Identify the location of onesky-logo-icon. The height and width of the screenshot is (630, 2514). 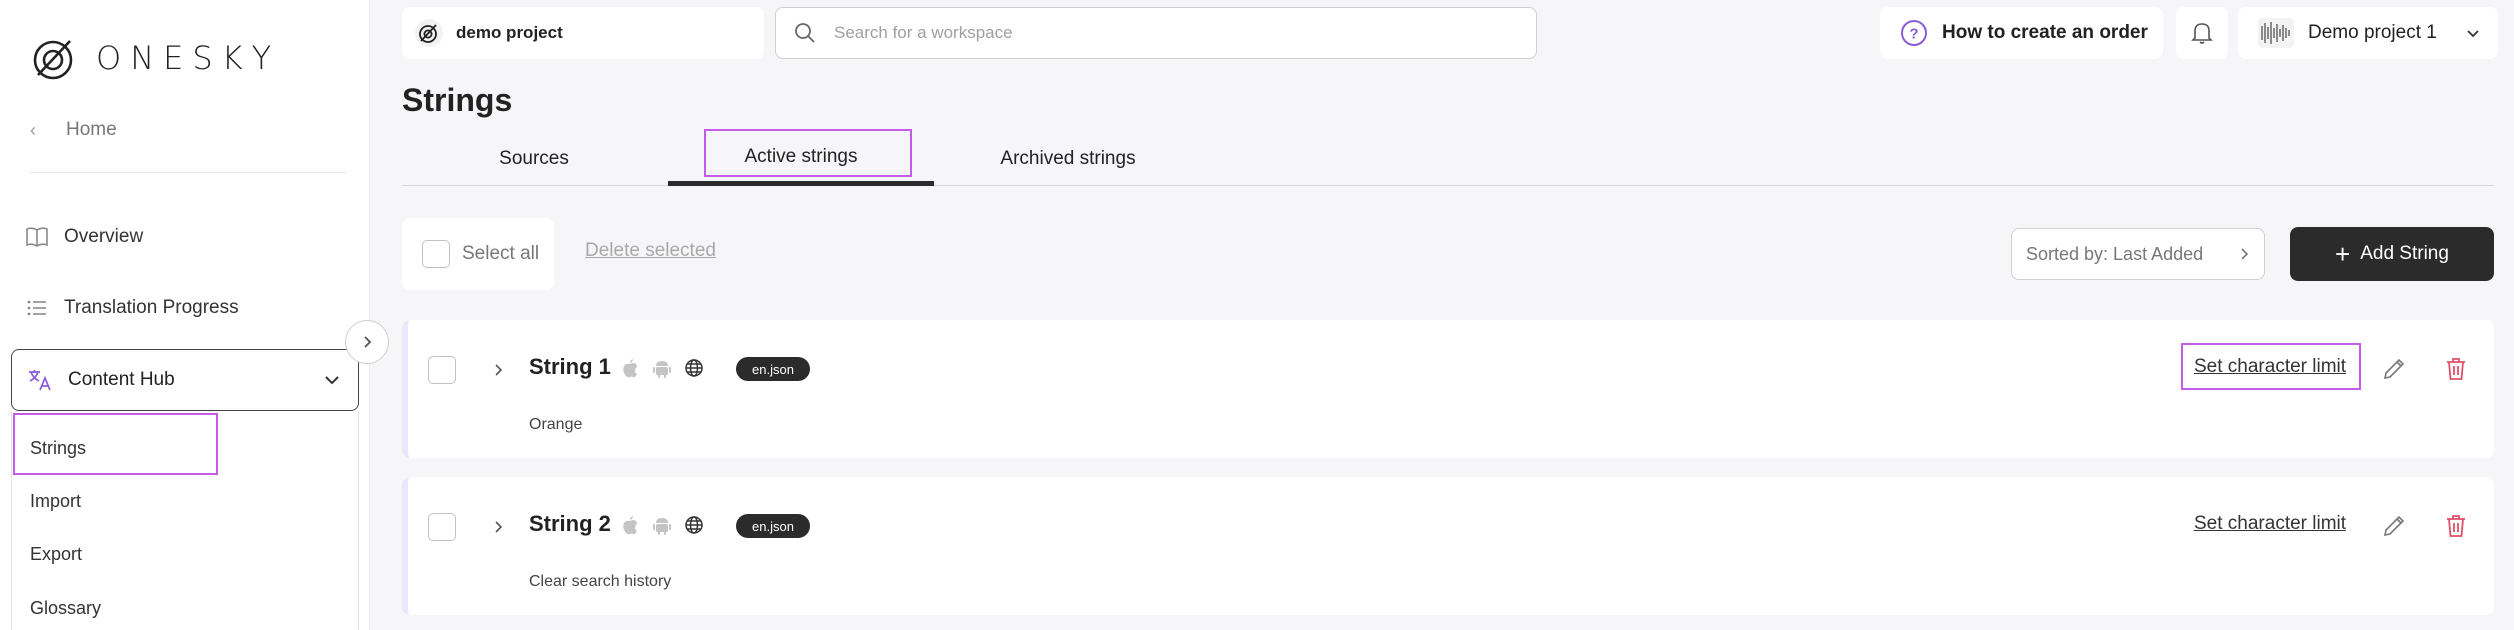
(53, 60).